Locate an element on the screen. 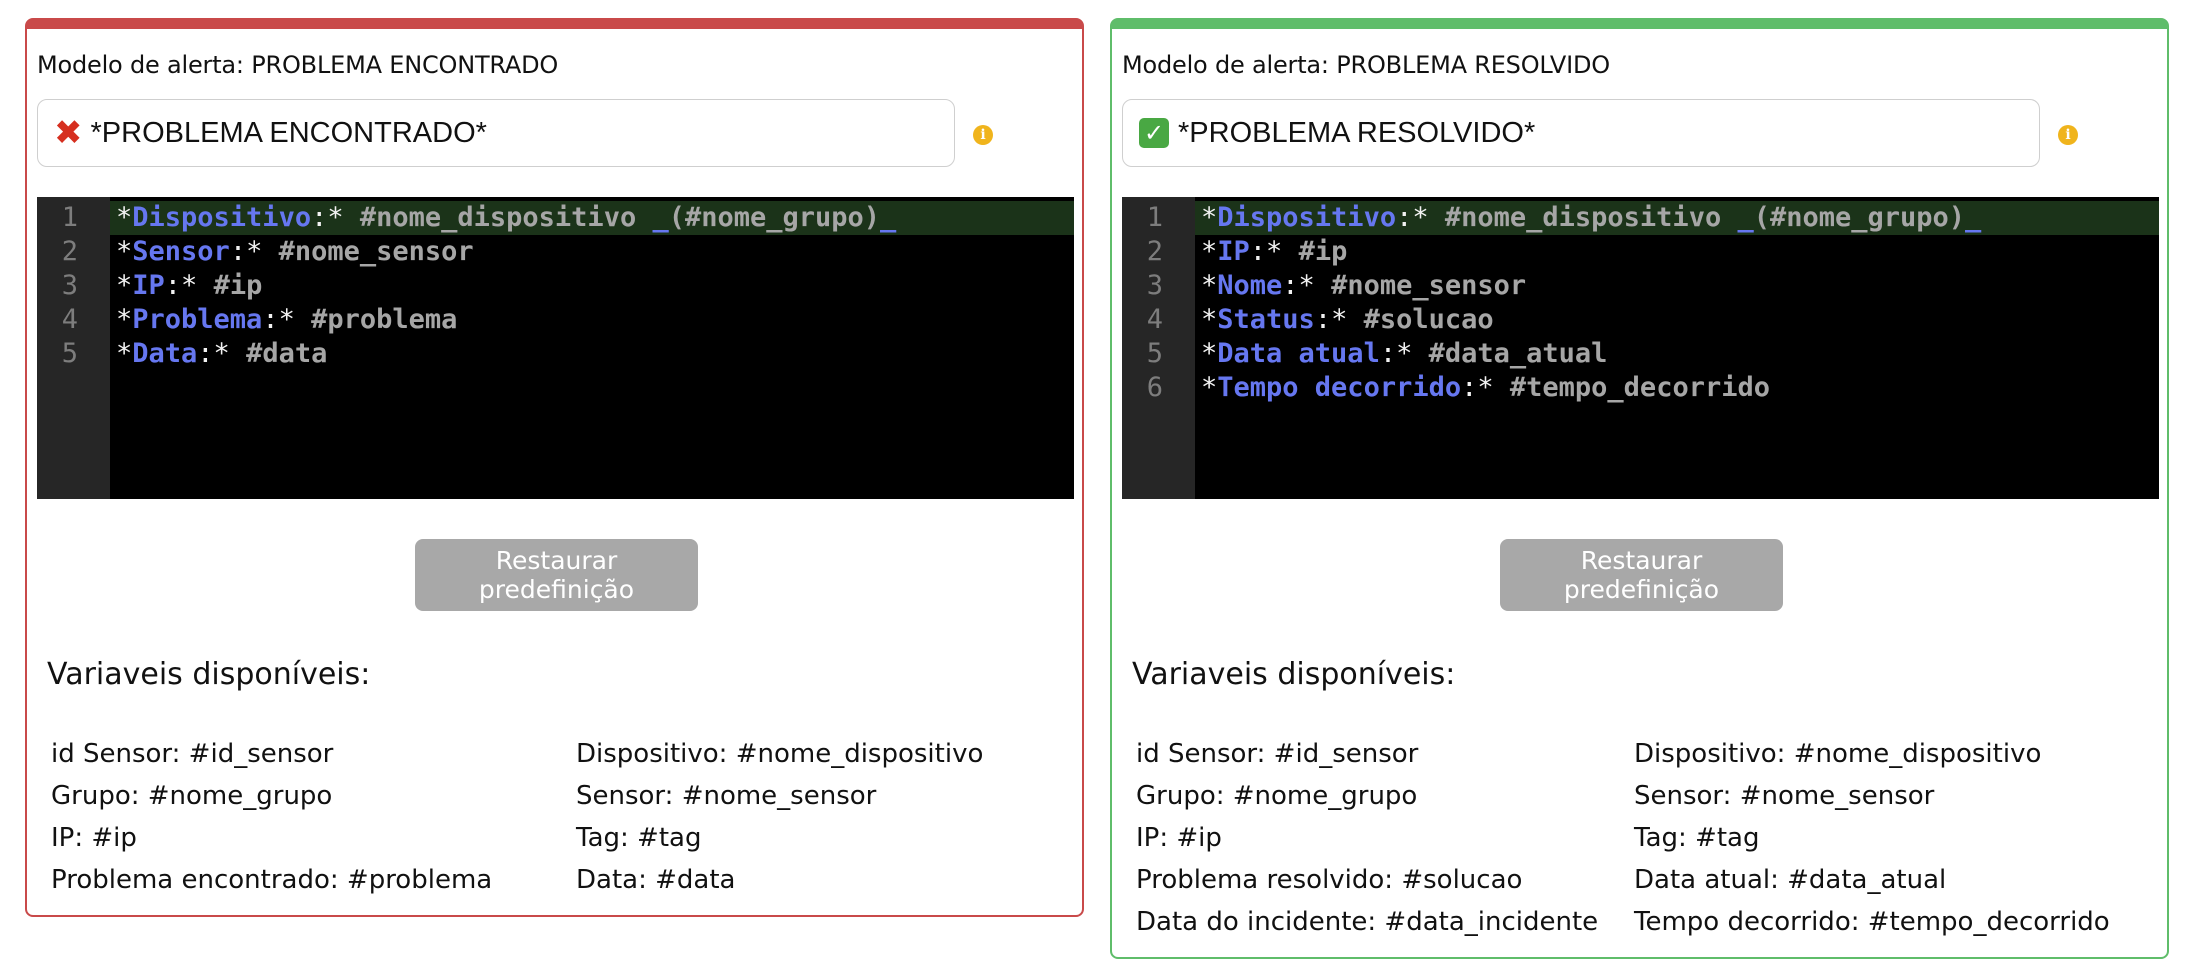 This screenshot has height=978, width=2198. subject-input: ✓ *PROBLEMA RESOLVIDO* is located at coordinates (1581, 133).